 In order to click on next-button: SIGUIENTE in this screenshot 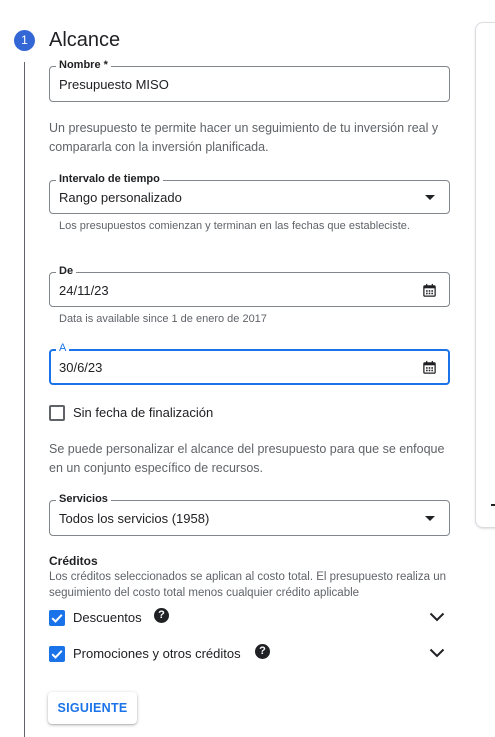, I will do `click(92, 708)`.